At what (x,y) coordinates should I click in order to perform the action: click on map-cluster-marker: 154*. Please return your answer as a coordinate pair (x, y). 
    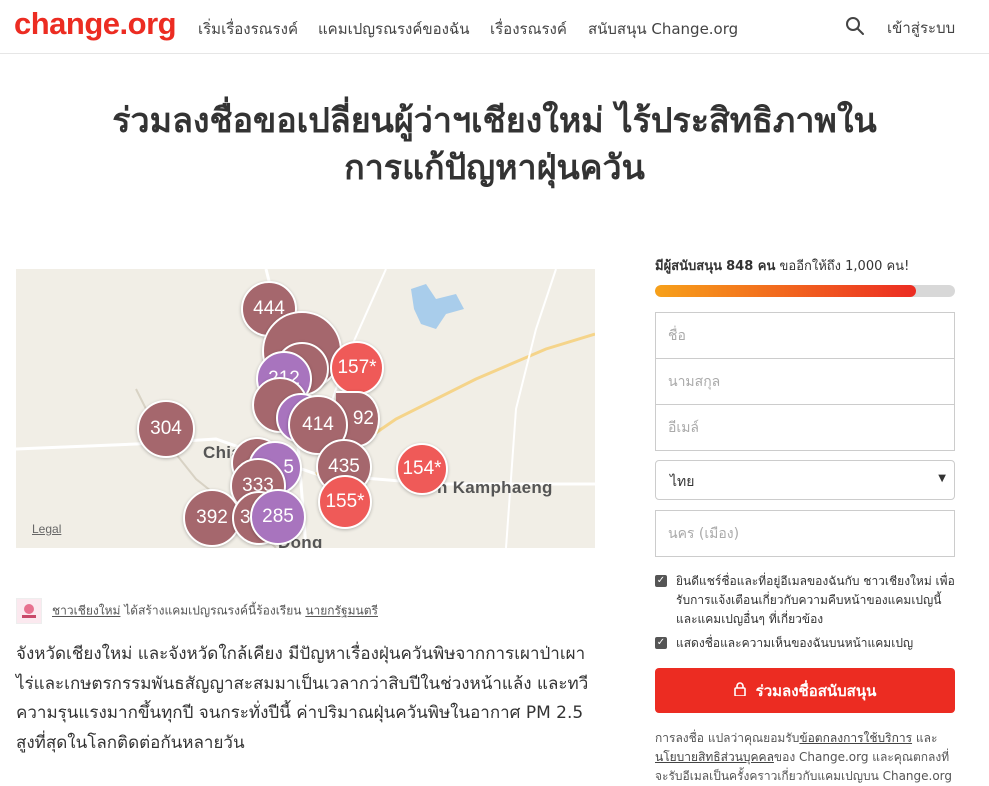
    Looking at the image, I should click on (422, 469).